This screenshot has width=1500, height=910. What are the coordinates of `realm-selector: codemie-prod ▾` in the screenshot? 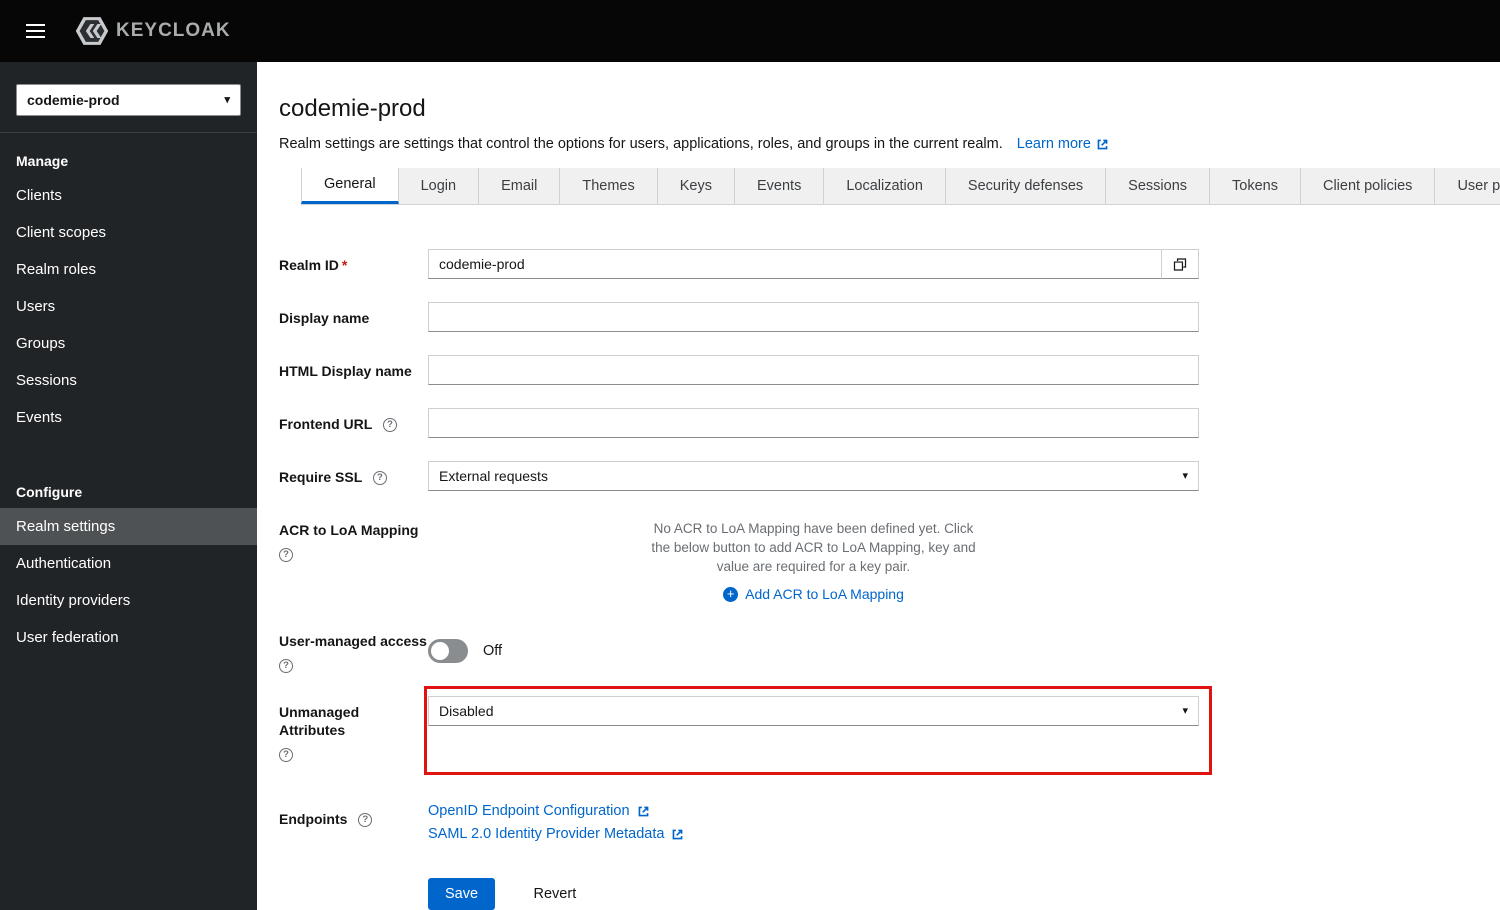 It's located at (128, 100).